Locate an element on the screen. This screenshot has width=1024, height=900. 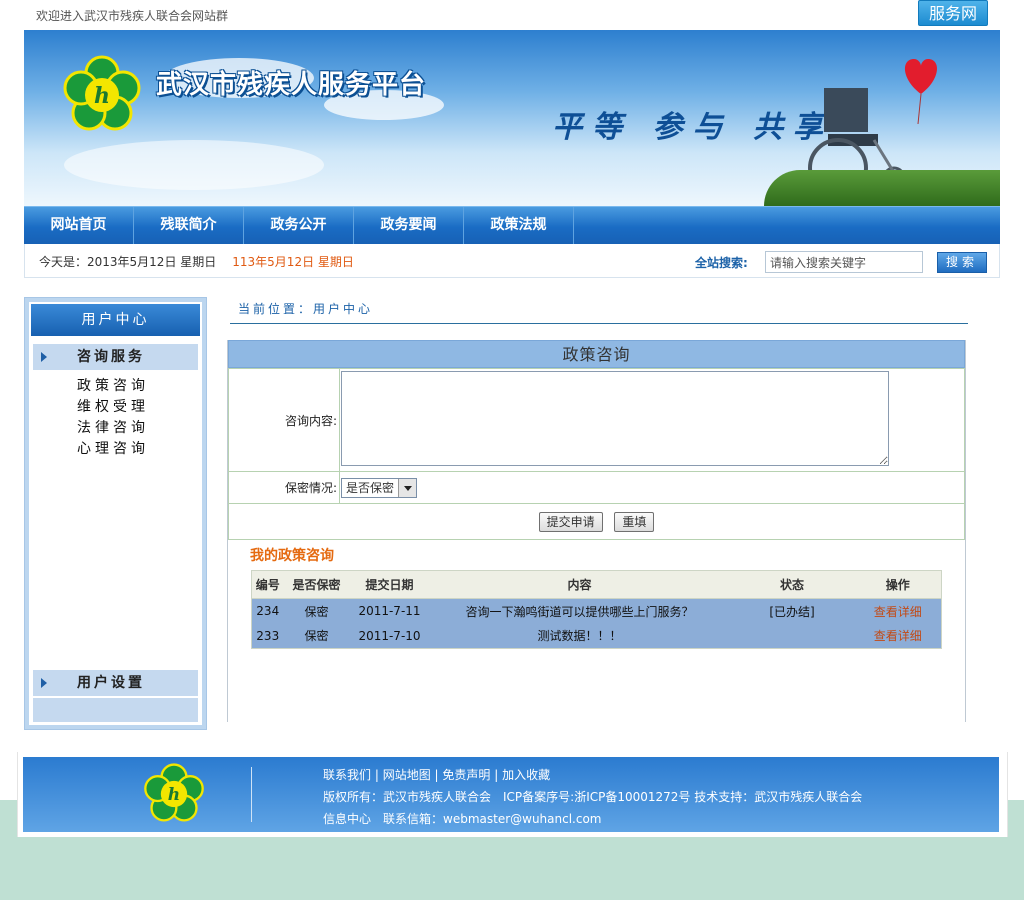
footer-link-favorite: 加入收藏 is located at coordinates (526, 775).